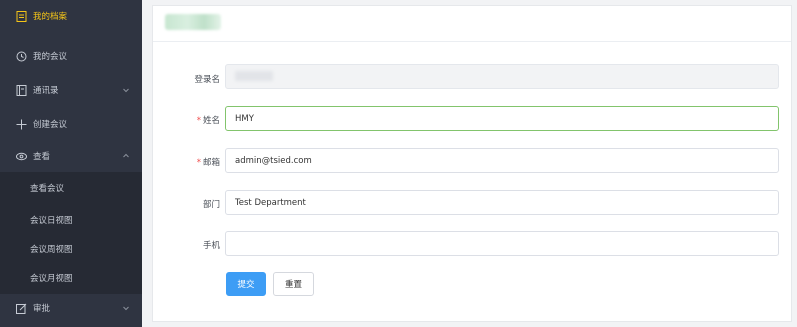  I want to click on email-label: * 邮箱, so click(190, 162).